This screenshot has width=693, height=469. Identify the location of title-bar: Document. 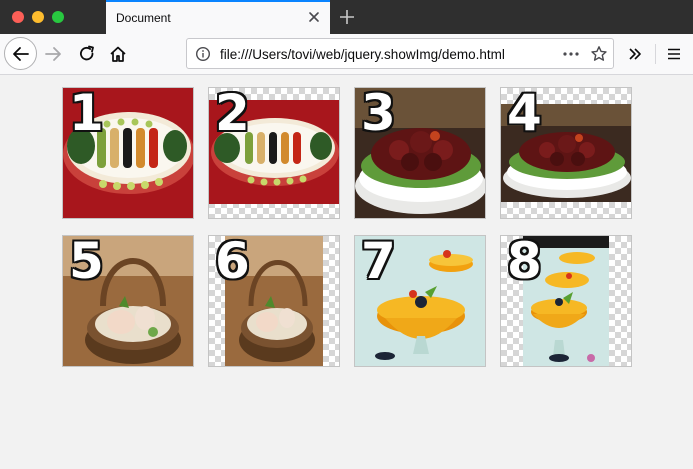
(346, 17).